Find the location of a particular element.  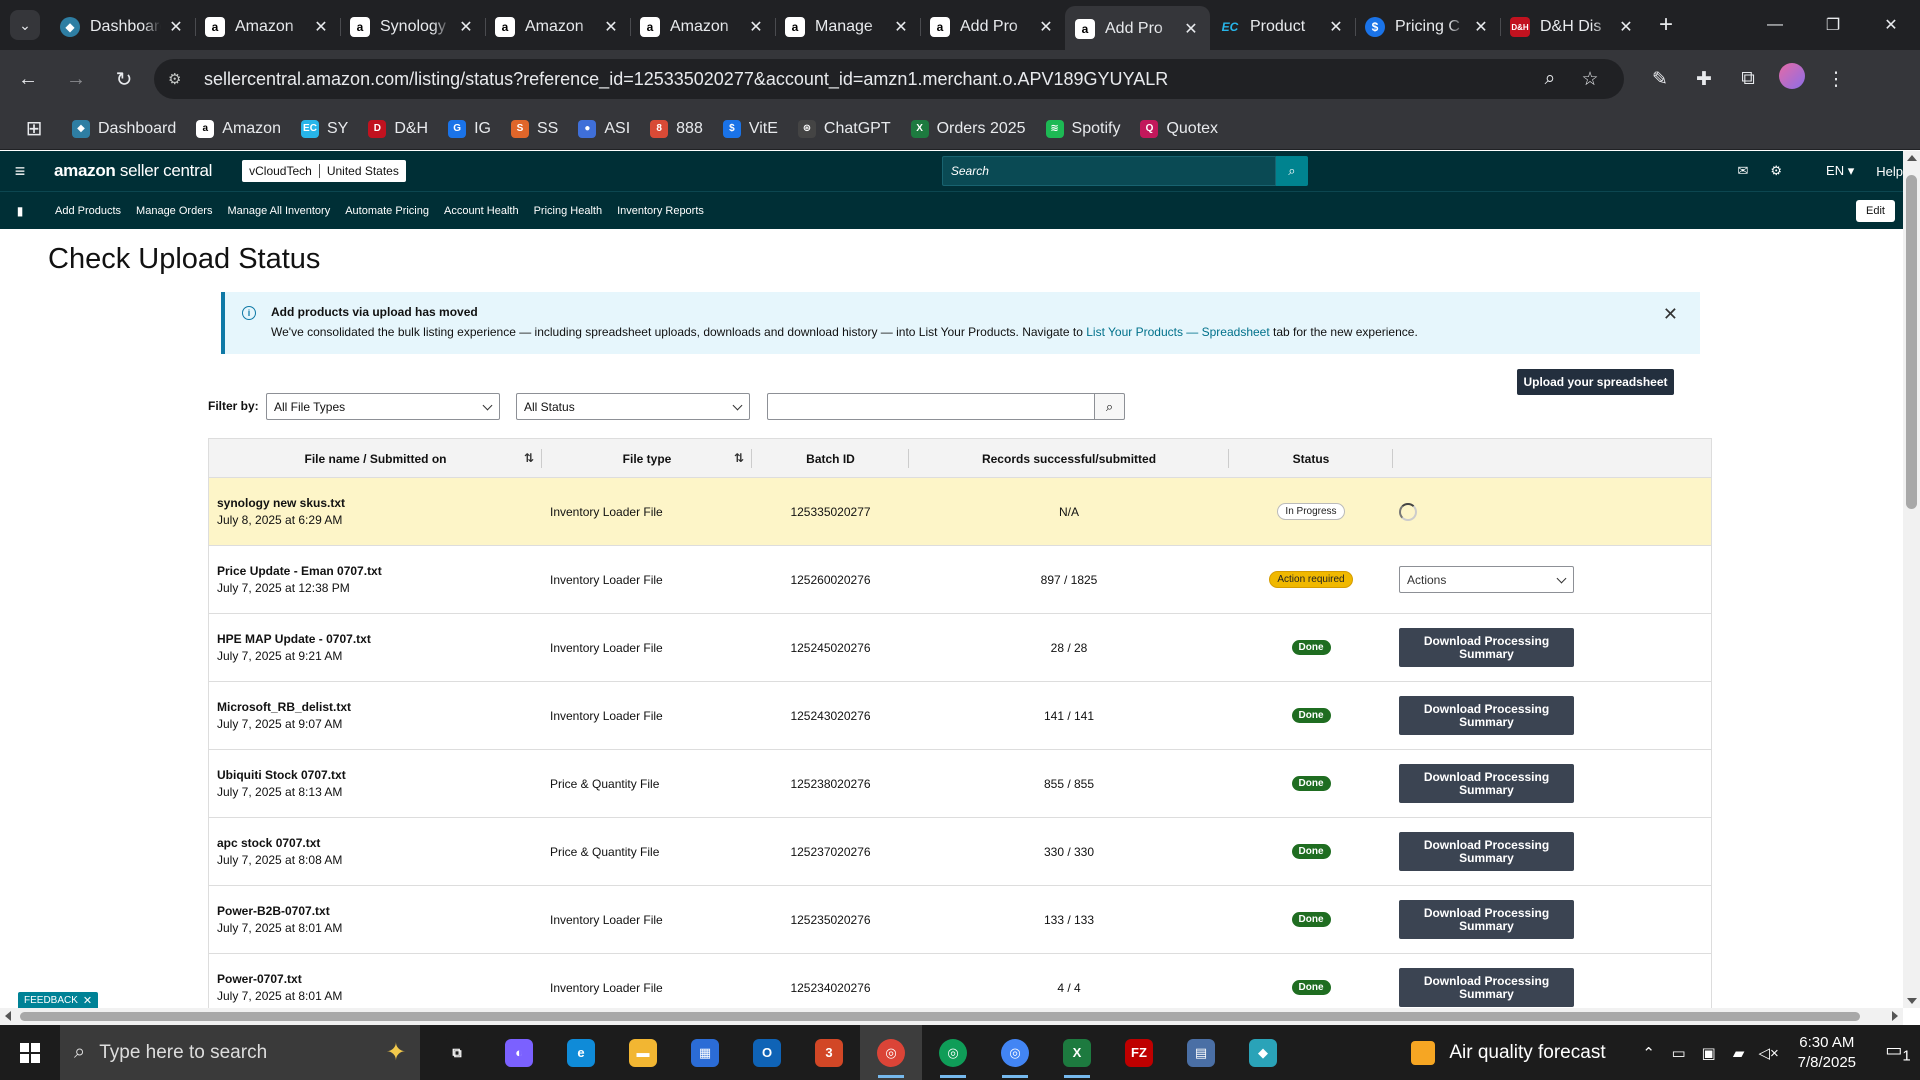

bookmark-item: $ VitE is located at coordinates (750, 128).